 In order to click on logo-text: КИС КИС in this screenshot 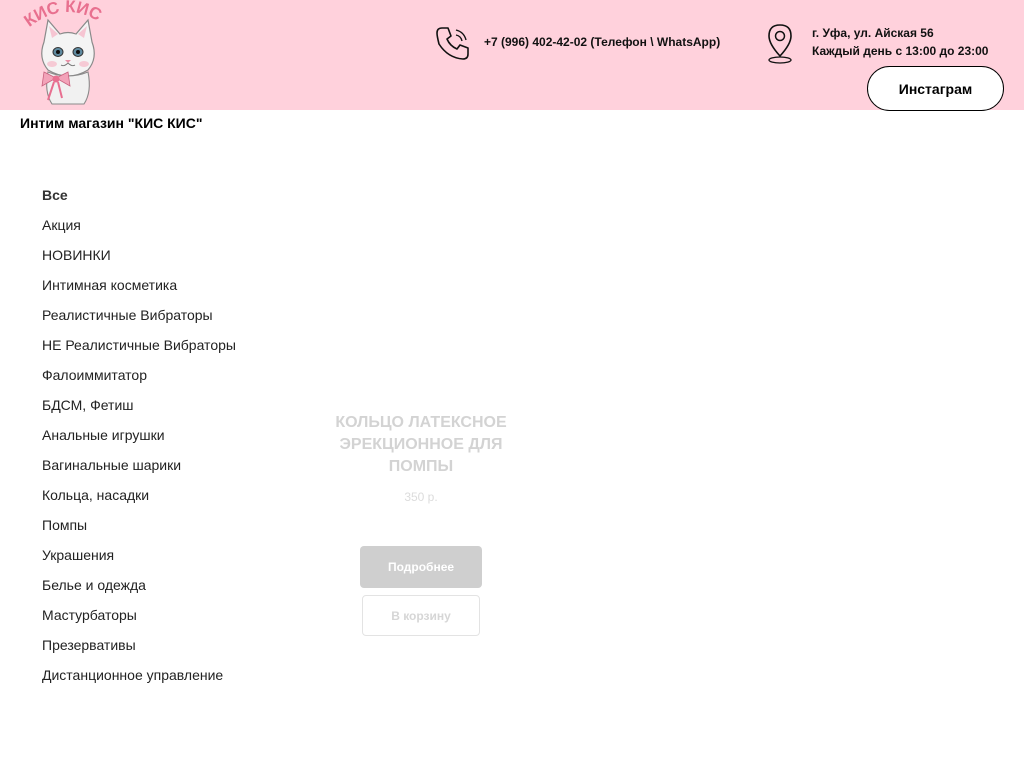, I will do `click(62, 15)`.